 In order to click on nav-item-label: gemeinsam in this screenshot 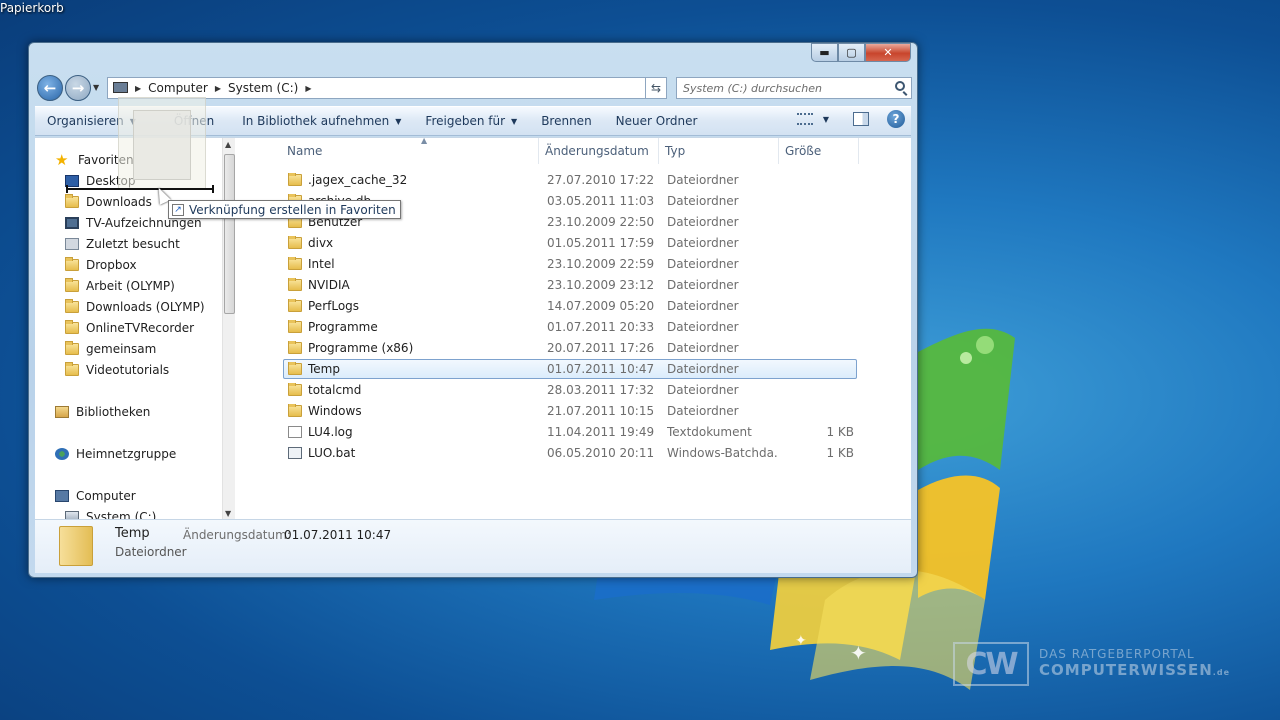, I will do `click(121, 349)`.